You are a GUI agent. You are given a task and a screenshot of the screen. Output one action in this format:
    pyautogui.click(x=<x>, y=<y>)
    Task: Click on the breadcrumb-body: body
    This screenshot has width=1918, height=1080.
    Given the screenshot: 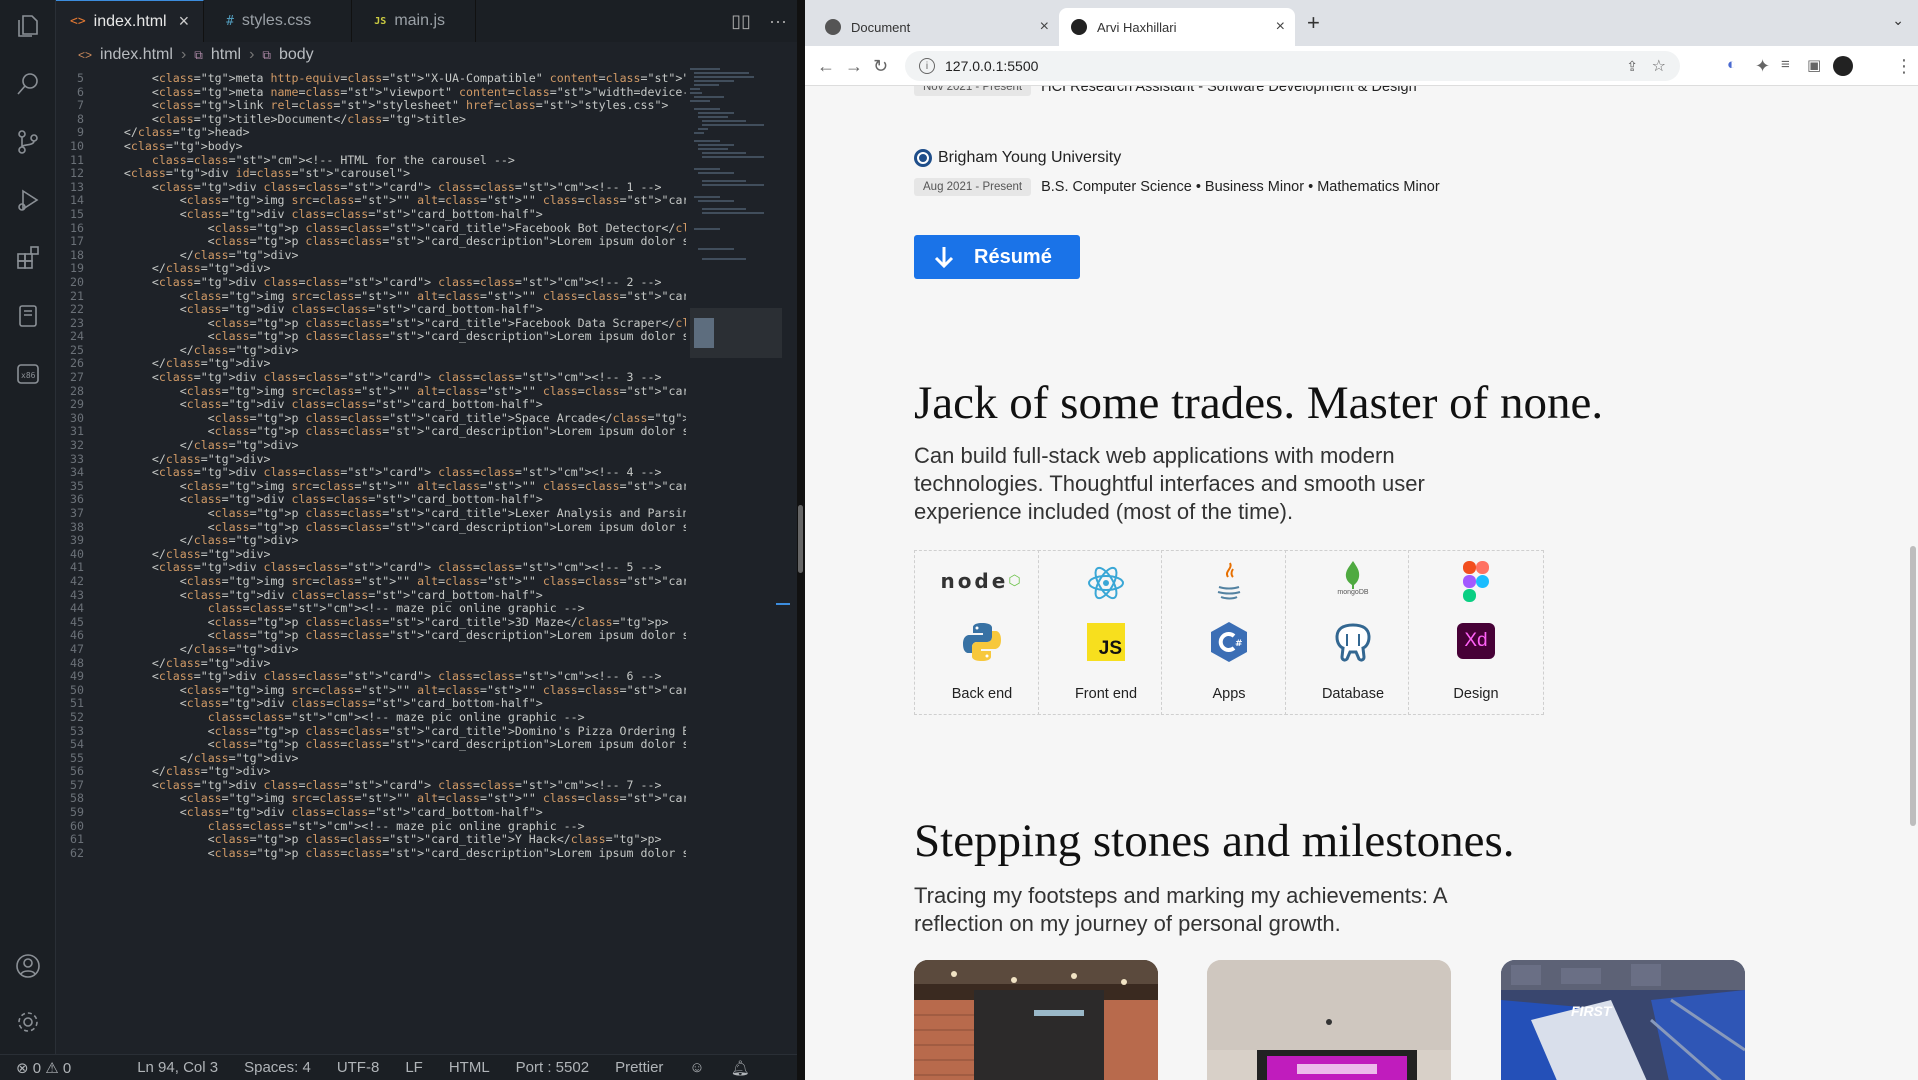 What is the action you would take?
    pyautogui.click(x=296, y=55)
    